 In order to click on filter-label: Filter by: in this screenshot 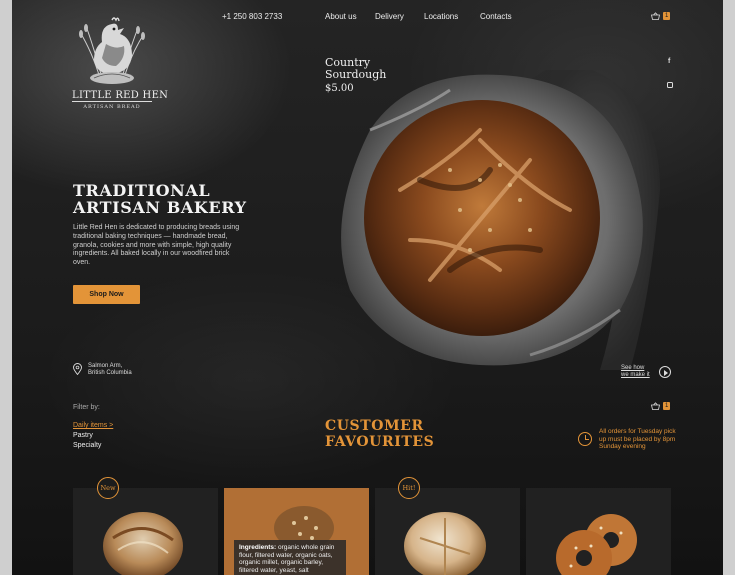, I will do `click(86, 407)`.